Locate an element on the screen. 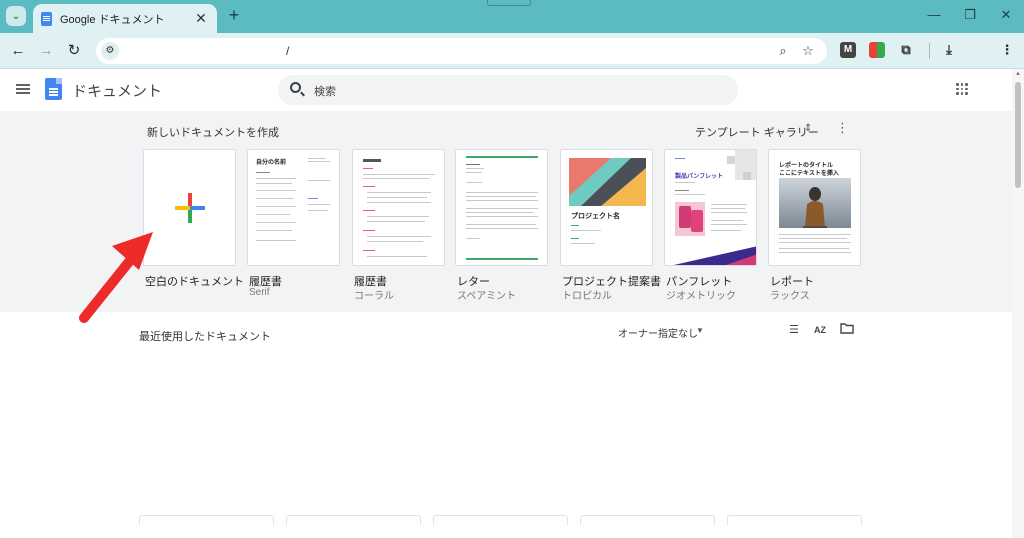 Image resolution: width=1024 pixels, height=538 pixels. back-button: ← is located at coordinates (18, 51).